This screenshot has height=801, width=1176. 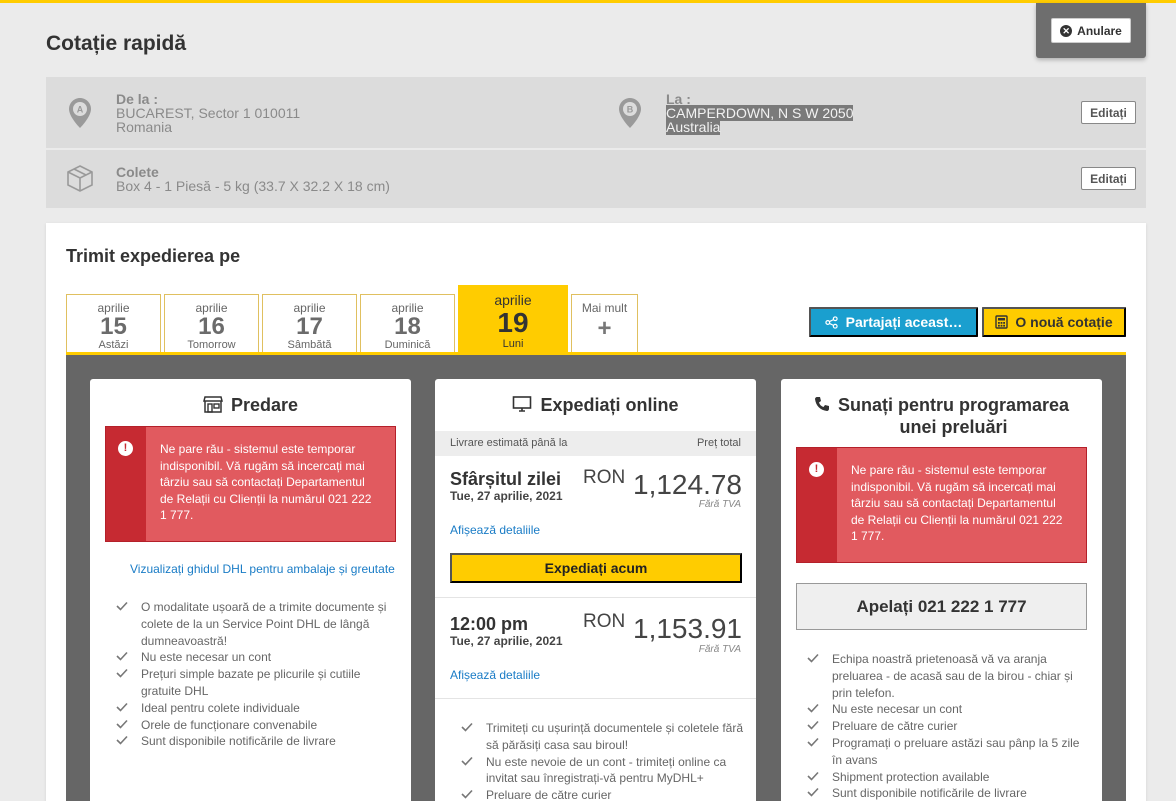 I want to click on date-sub: Luni, so click(x=513, y=344).